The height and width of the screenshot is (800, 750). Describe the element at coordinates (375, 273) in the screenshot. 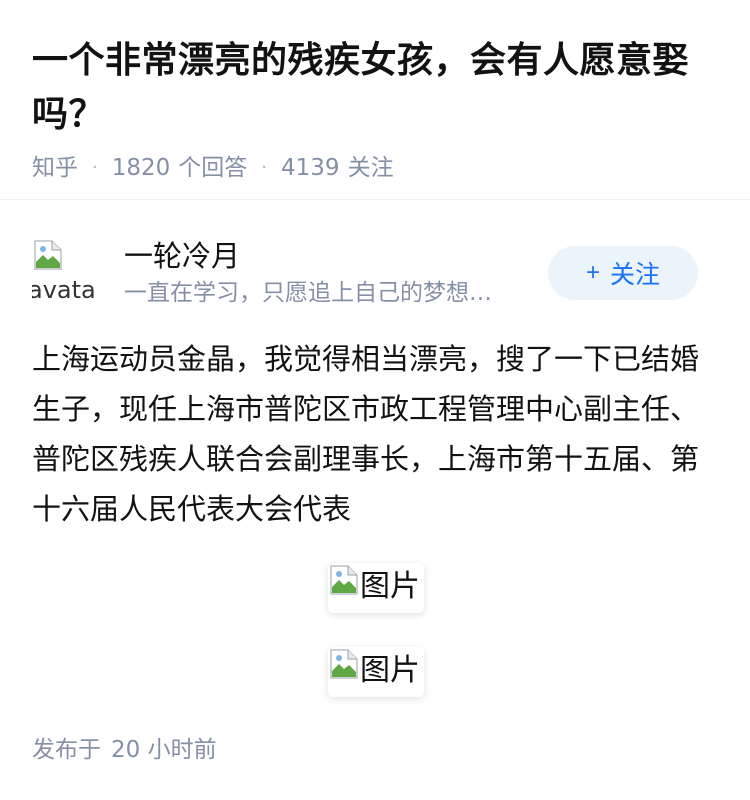

I see `author-row: avatar 一轮冷月 一直在学习，只愿追上自己的梦想… + 关注` at that location.